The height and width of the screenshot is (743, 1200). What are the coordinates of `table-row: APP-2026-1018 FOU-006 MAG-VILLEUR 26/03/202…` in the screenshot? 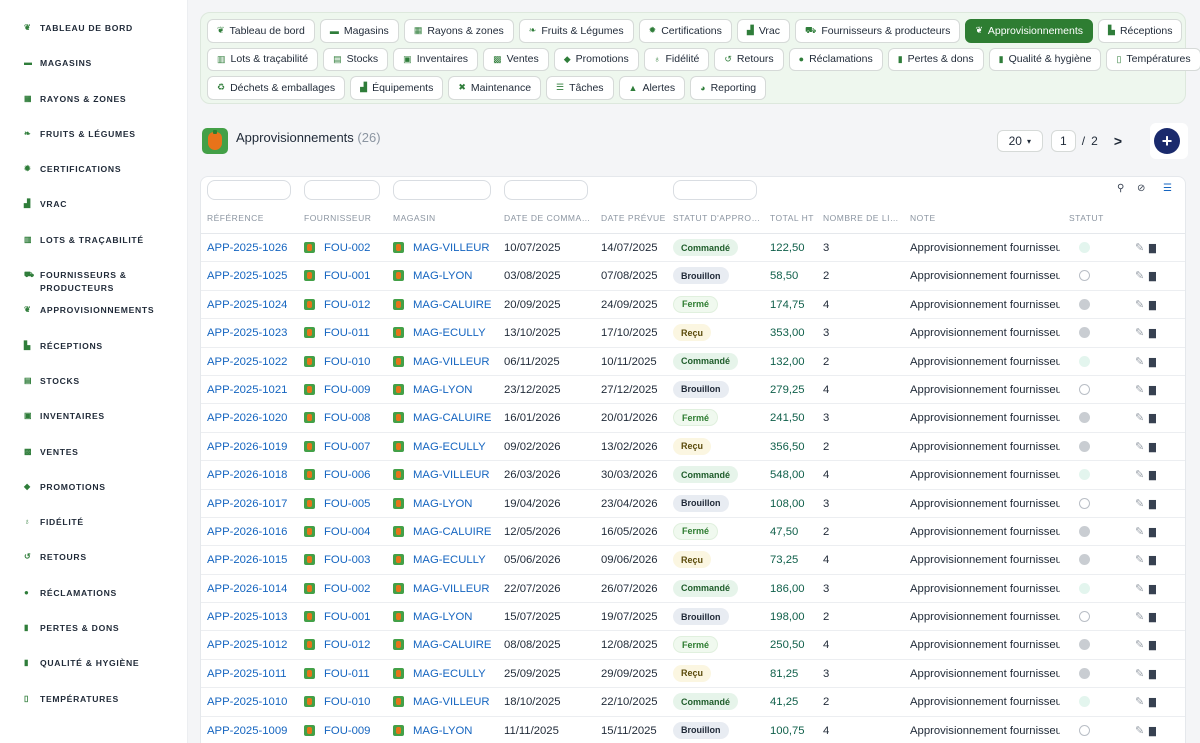 It's located at (693, 475).